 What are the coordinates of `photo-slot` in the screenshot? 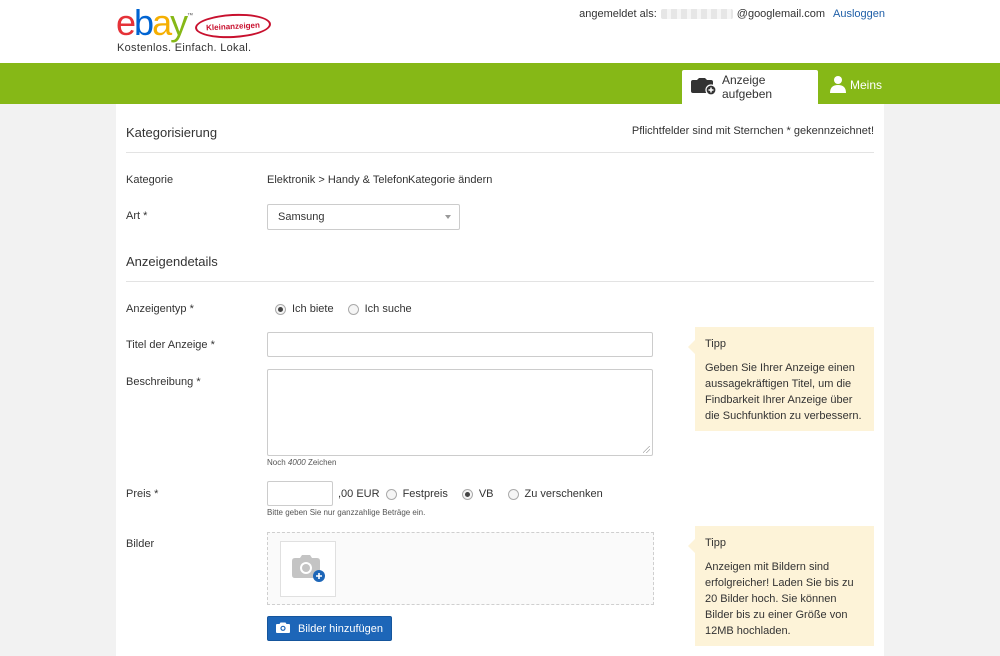 It's located at (308, 569).